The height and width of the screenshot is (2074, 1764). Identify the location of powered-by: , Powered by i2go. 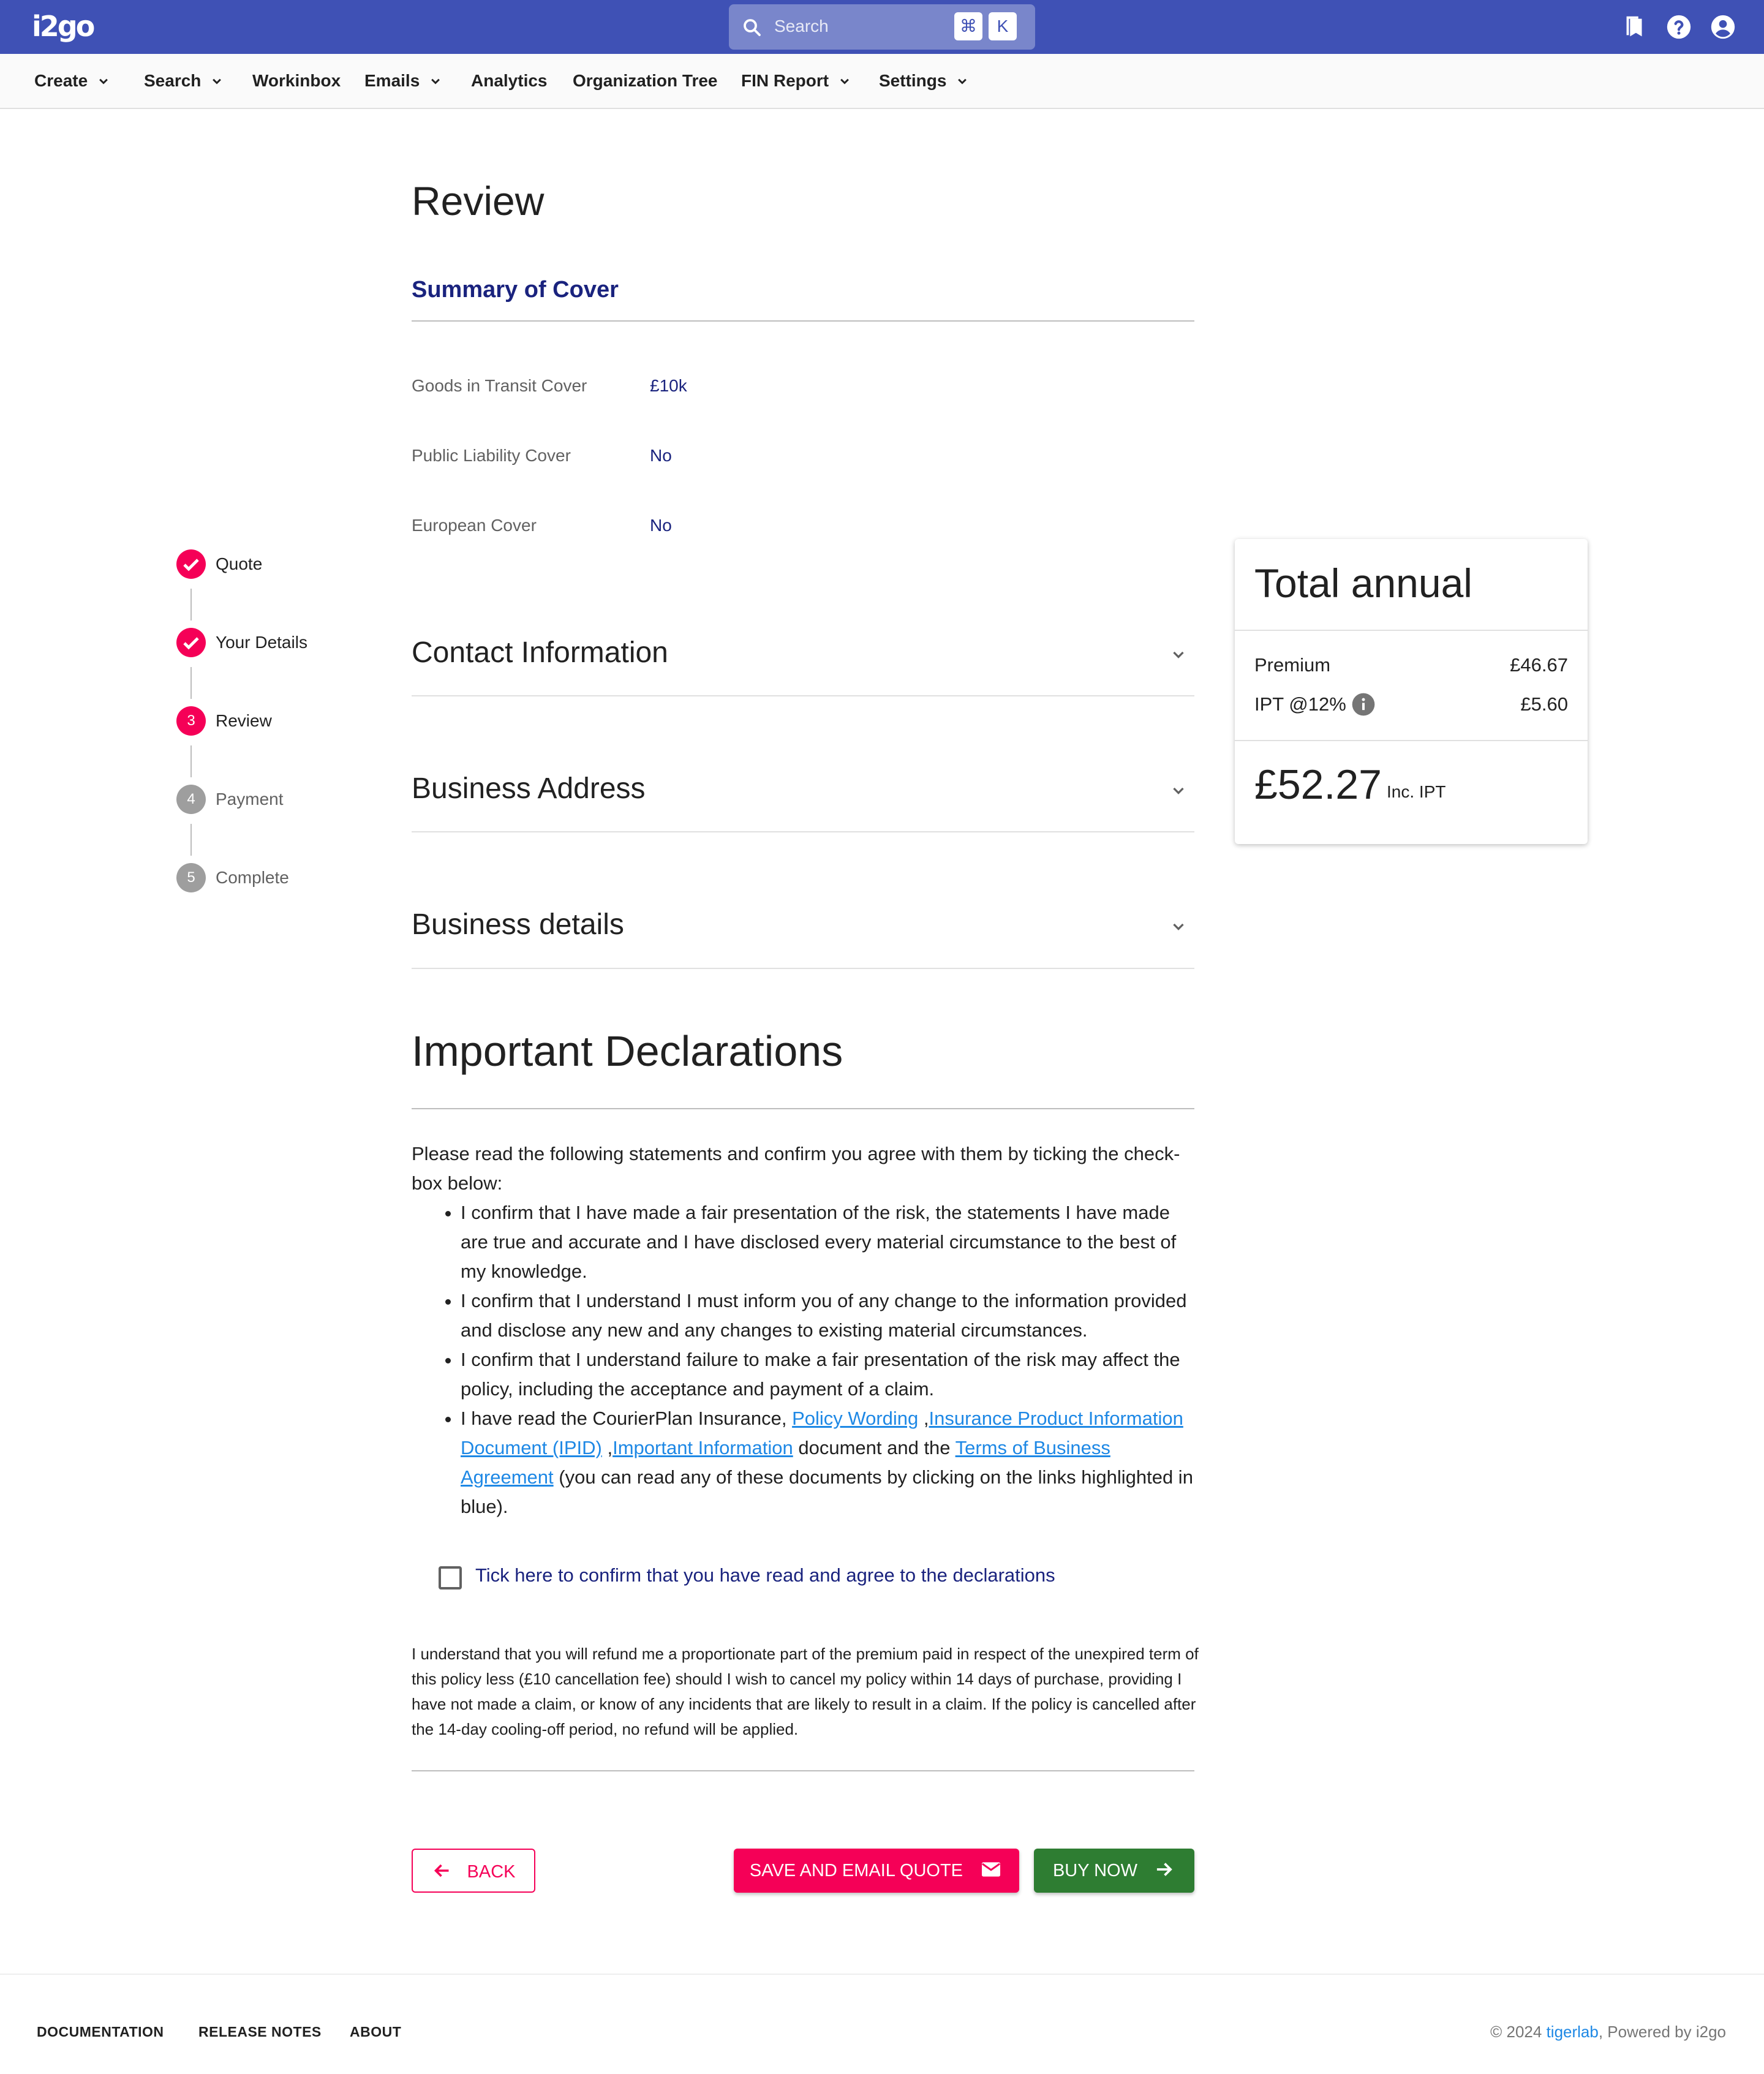
(1662, 2032).